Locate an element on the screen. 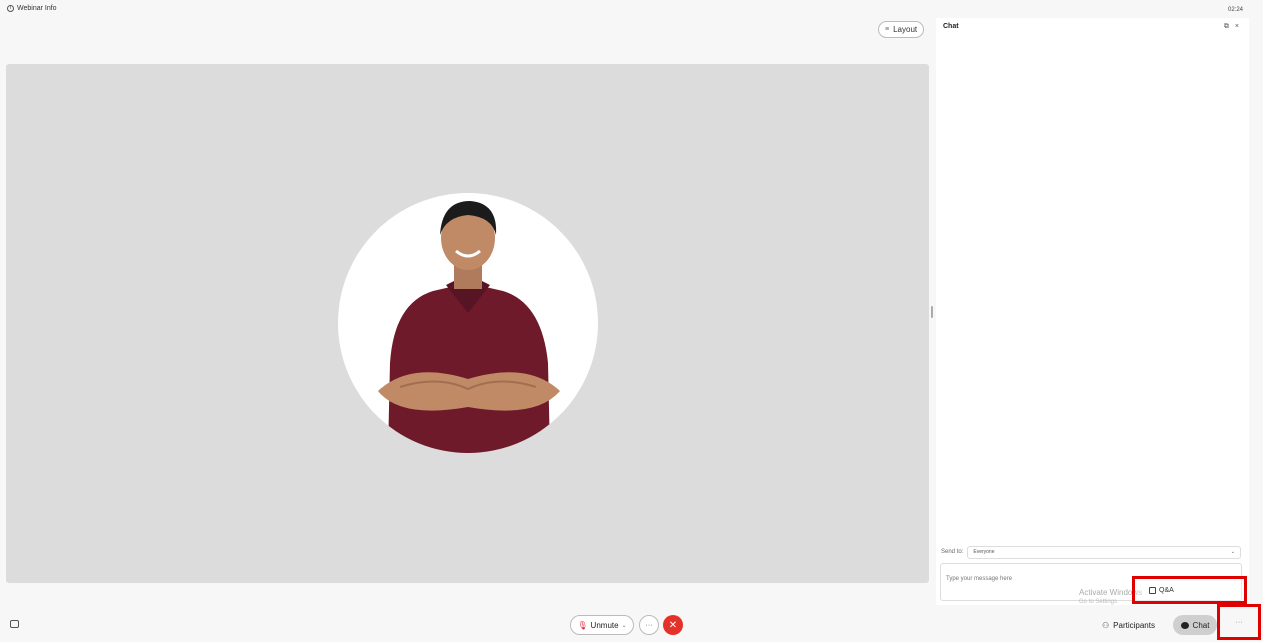  chat-bubble-icon is located at coordinates (1184, 625).